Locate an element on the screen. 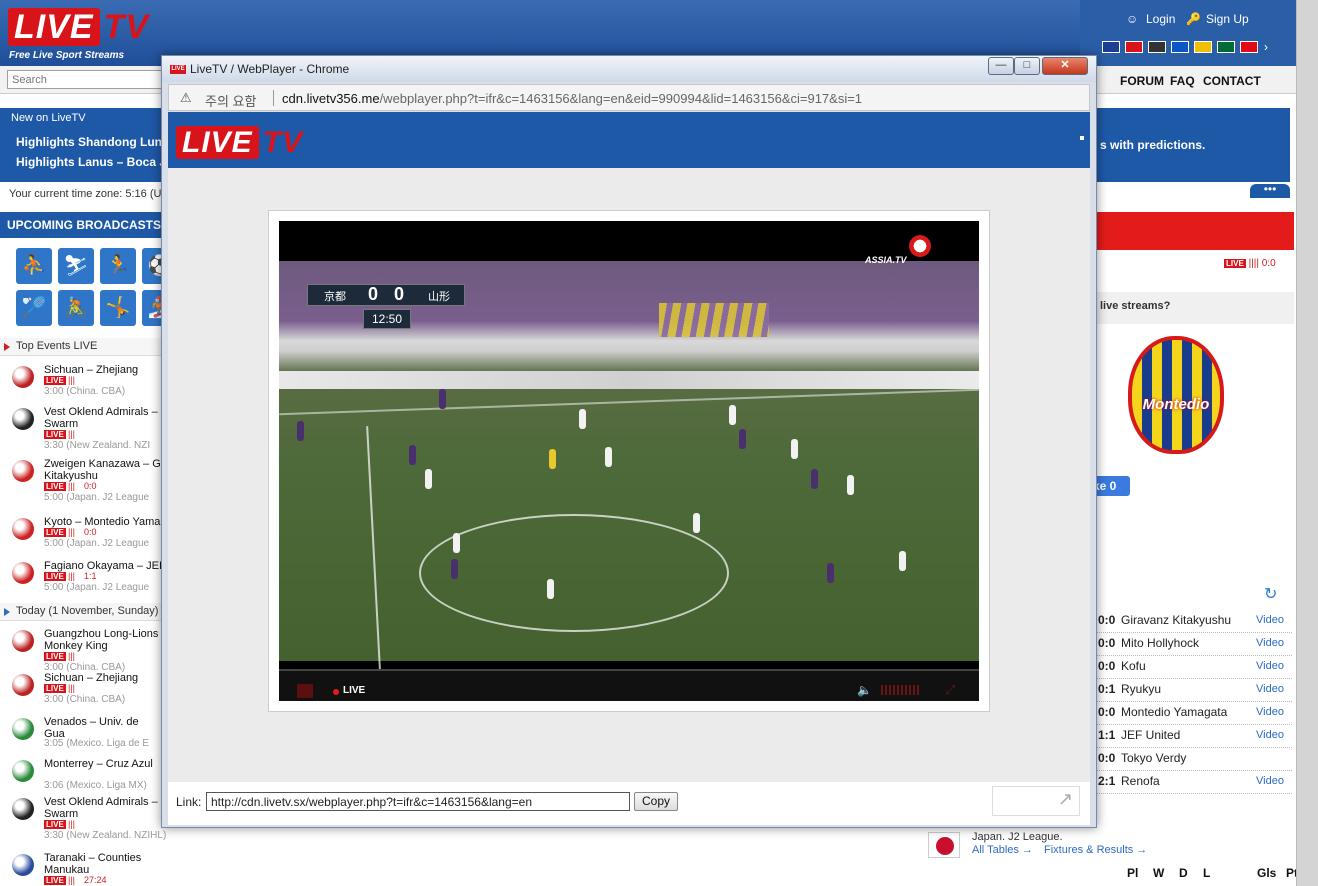 Image resolution: width=1318 pixels, height=886 pixels. copy-button: Copy is located at coordinates (656, 801).